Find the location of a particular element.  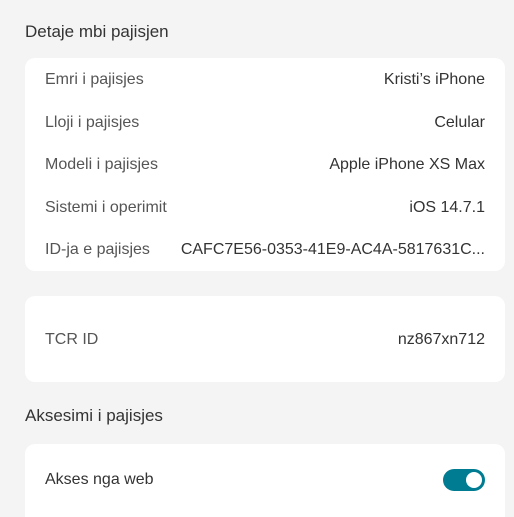

toggle-knob is located at coordinates (474, 480).